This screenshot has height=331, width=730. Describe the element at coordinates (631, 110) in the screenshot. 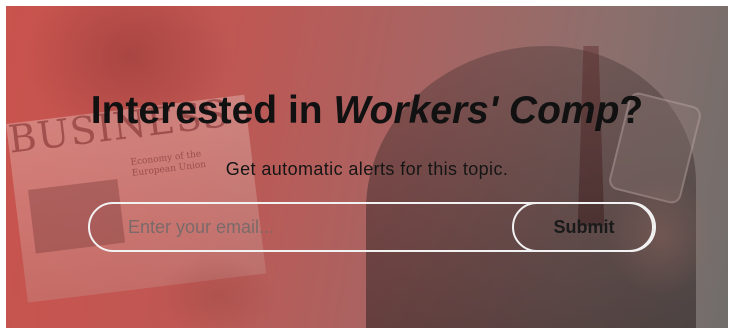

I see `headline-suffix: ?` at that location.